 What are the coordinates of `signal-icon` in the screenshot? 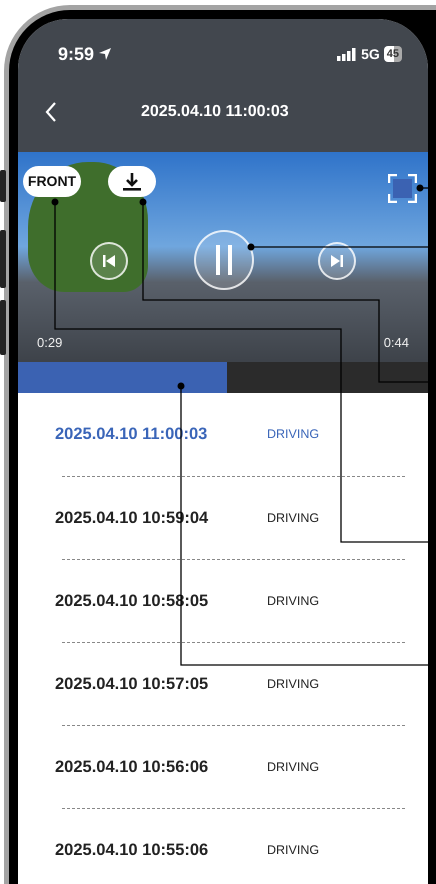 It's located at (347, 54).